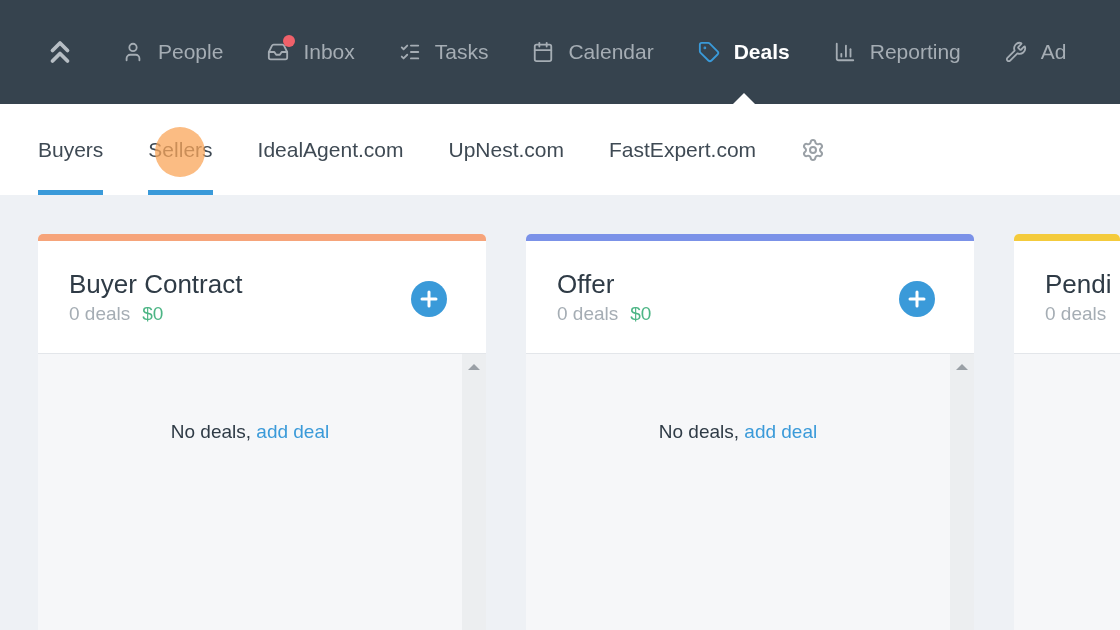 This screenshot has width=1120, height=630. Describe the element at coordinates (1078, 284) in the screenshot. I see `column-title: Pendi` at that location.